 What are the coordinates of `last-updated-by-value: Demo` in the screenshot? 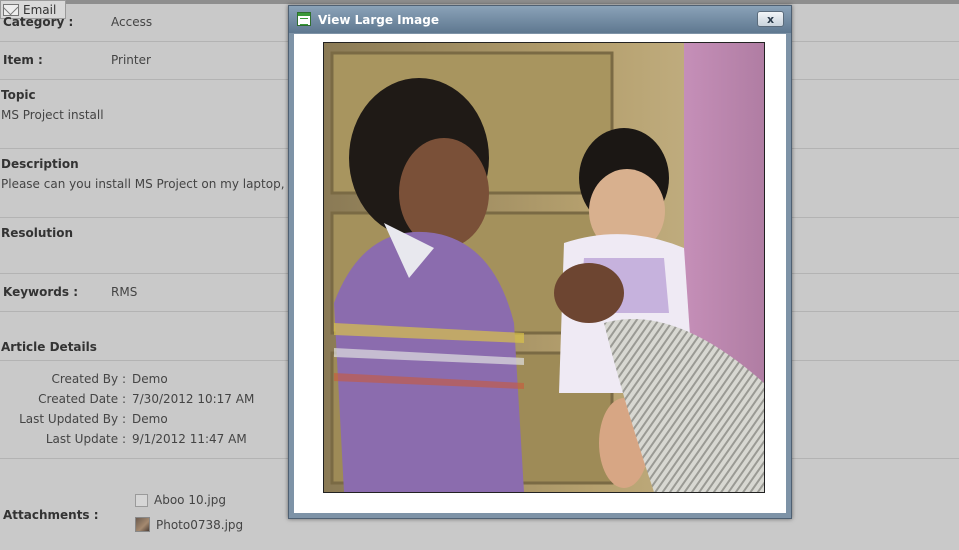 It's located at (150, 419).